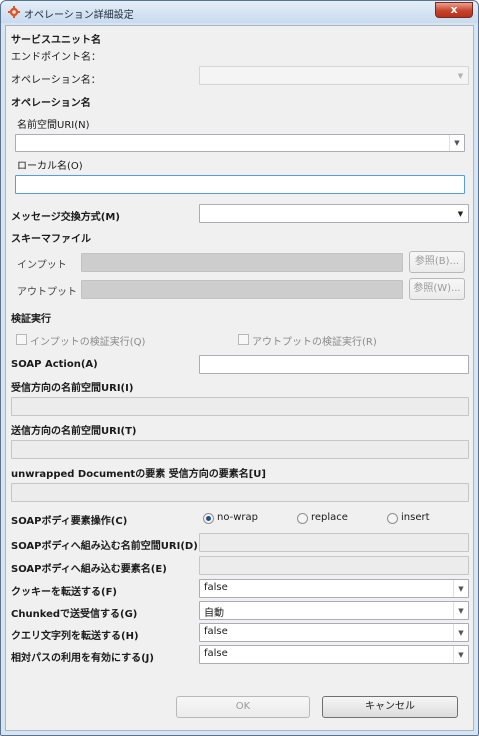 This screenshot has width=479, height=736. Describe the element at coordinates (104, 546) in the screenshot. I see `soap-body-ns-label: SOAPボディへ組み込む名前空間URI(D)` at that location.